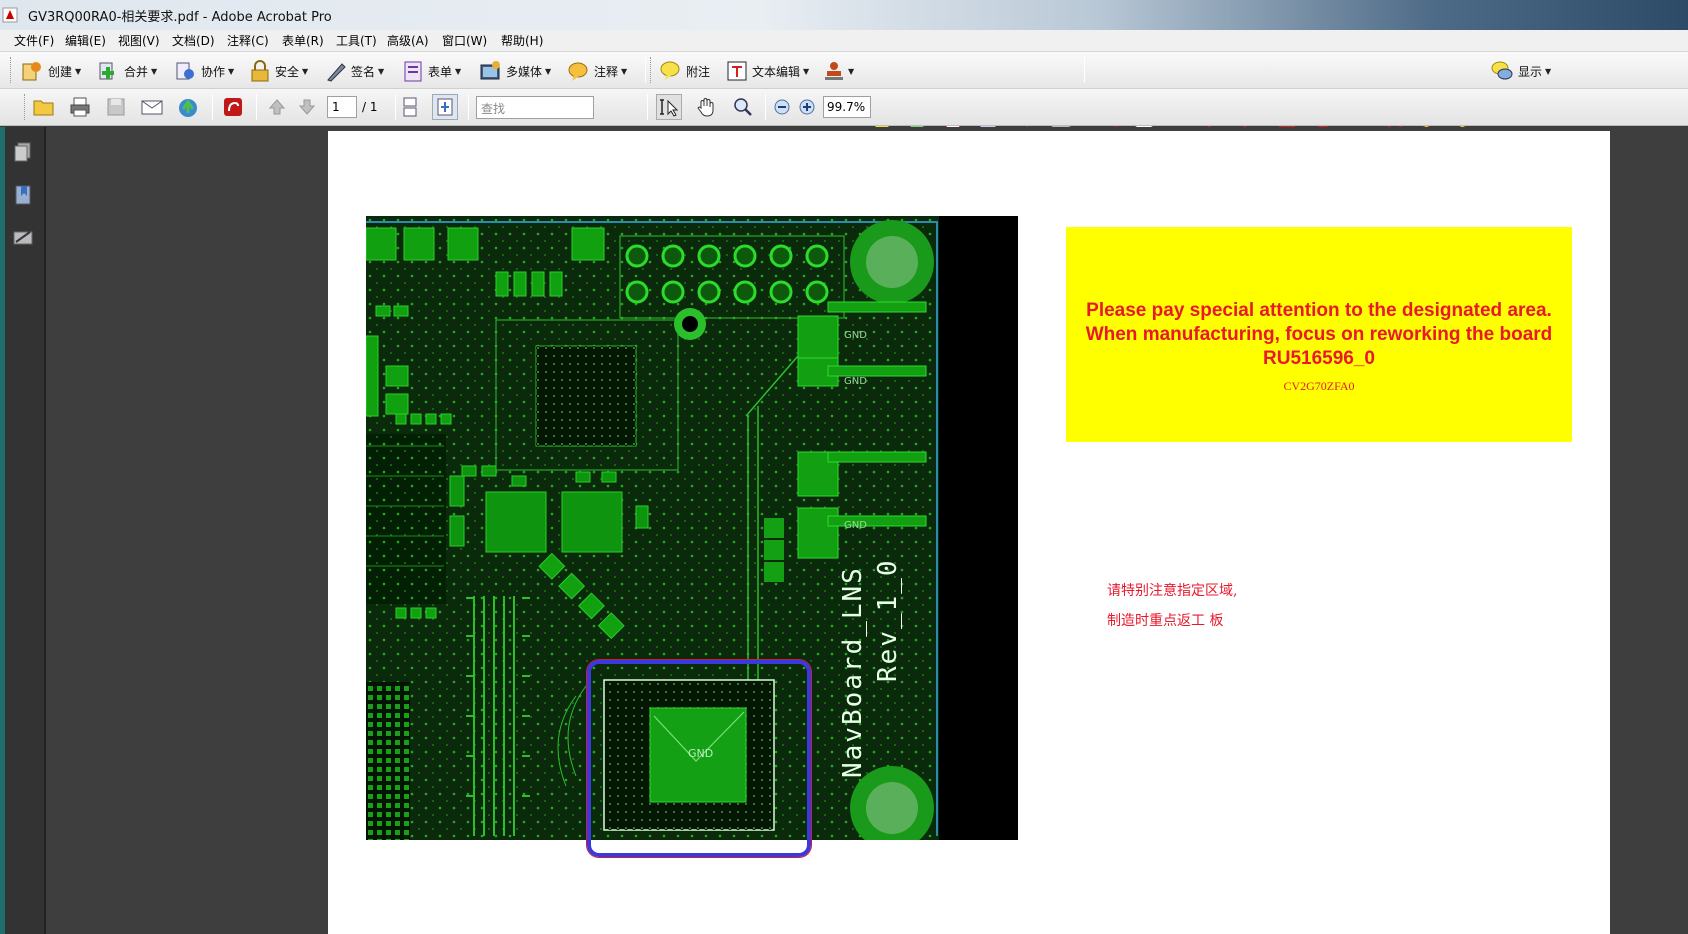 The width and height of the screenshot is (1688, 934). What do you see at coordinates (203, 71) in the screenshot?
I see `collaborate-button: 协作 ▼` at bounding box center [203, 71].